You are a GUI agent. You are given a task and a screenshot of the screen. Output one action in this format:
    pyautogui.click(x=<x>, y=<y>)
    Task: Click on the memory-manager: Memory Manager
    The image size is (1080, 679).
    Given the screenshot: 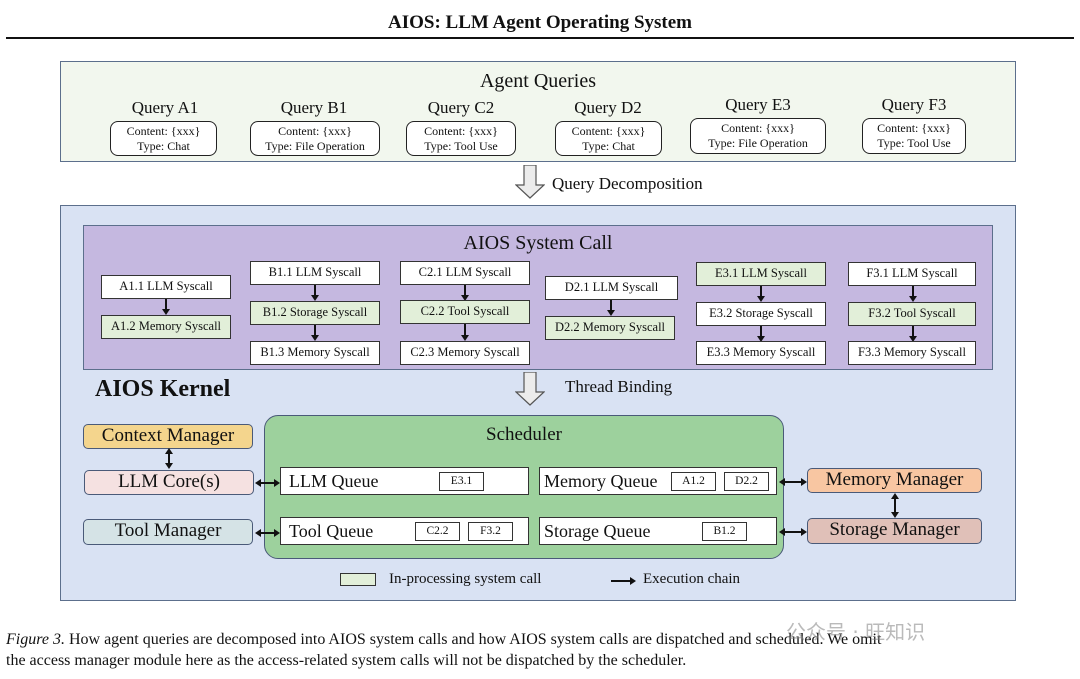 What is the action you would take?
    pyautogui.click(x=894, y=480)
    